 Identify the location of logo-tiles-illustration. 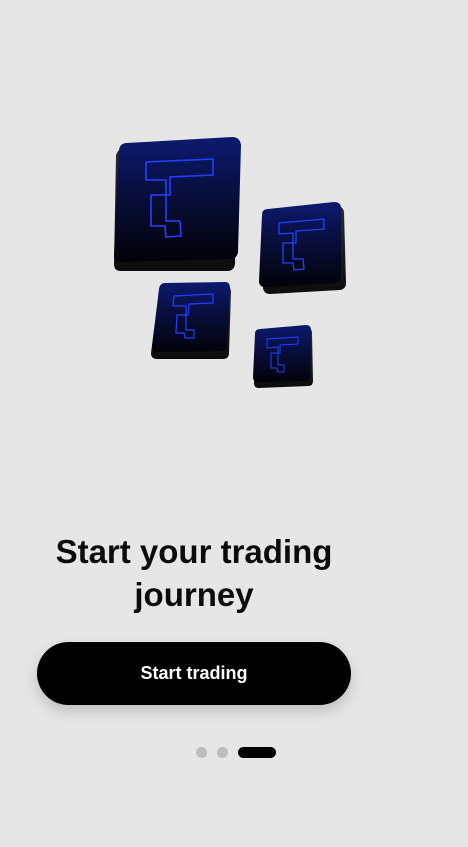
(230, 262).